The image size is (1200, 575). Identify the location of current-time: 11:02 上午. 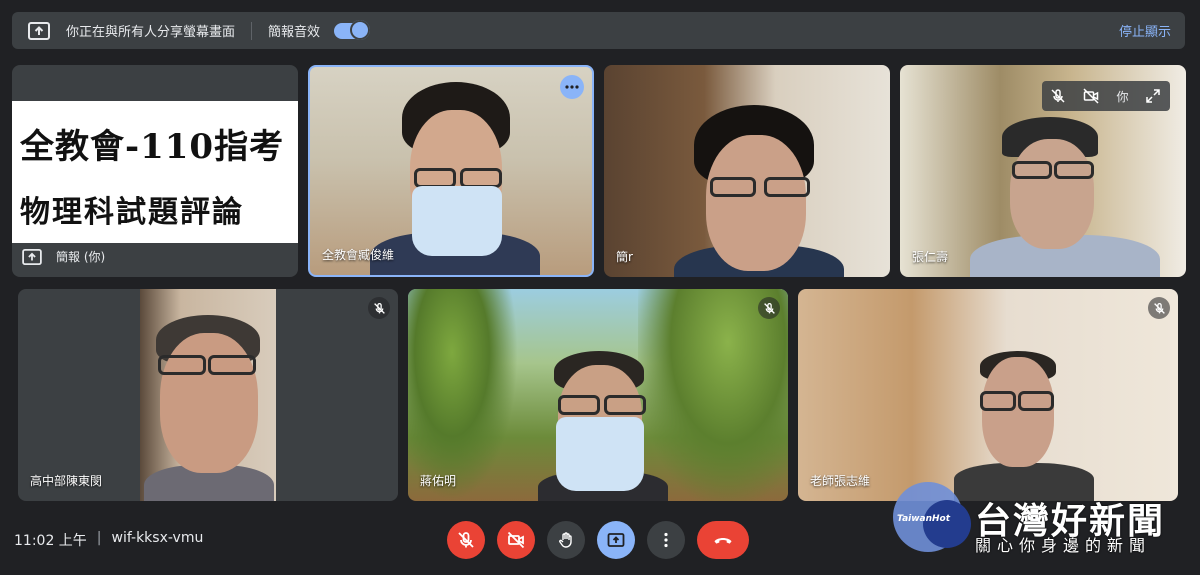
(50, 541).